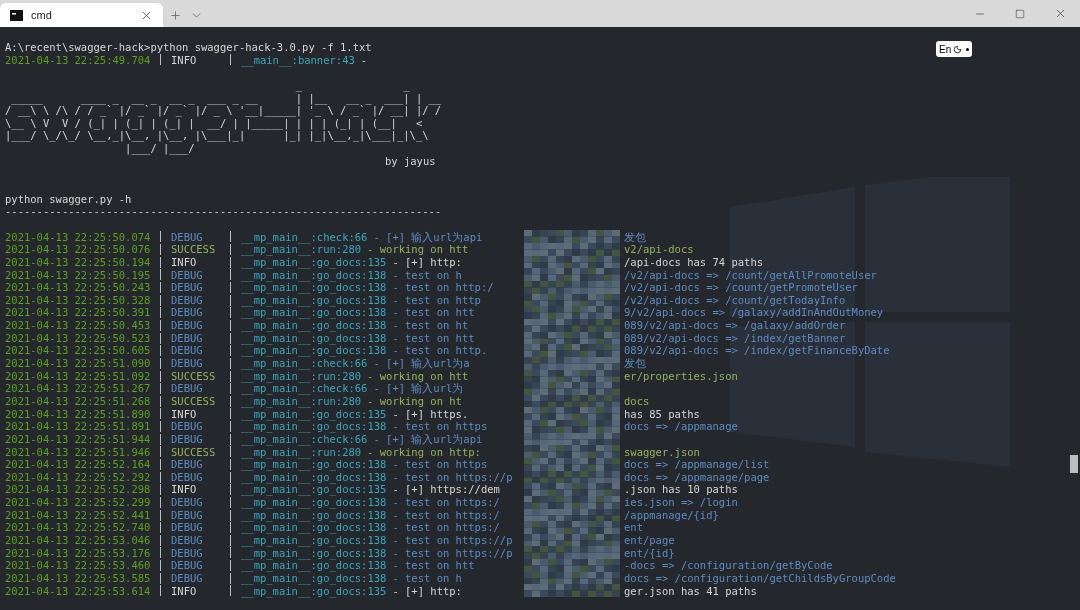  I want to click on log-message: - test on https://p, so click(452, 540).